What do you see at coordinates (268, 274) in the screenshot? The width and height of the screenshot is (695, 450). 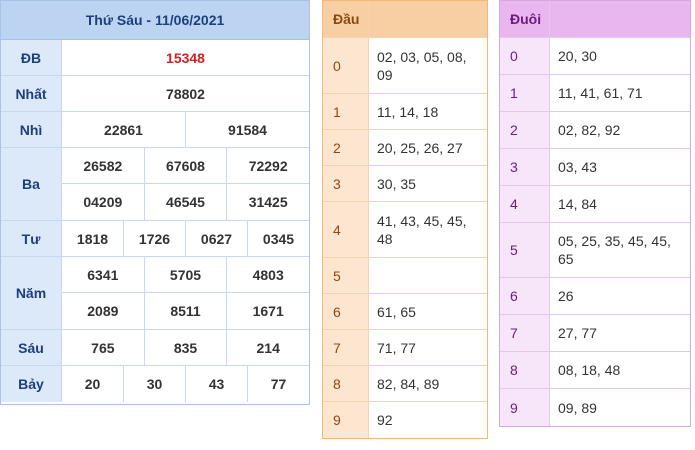 I see `prize-number: 4803` at bounding box center [268, 274].